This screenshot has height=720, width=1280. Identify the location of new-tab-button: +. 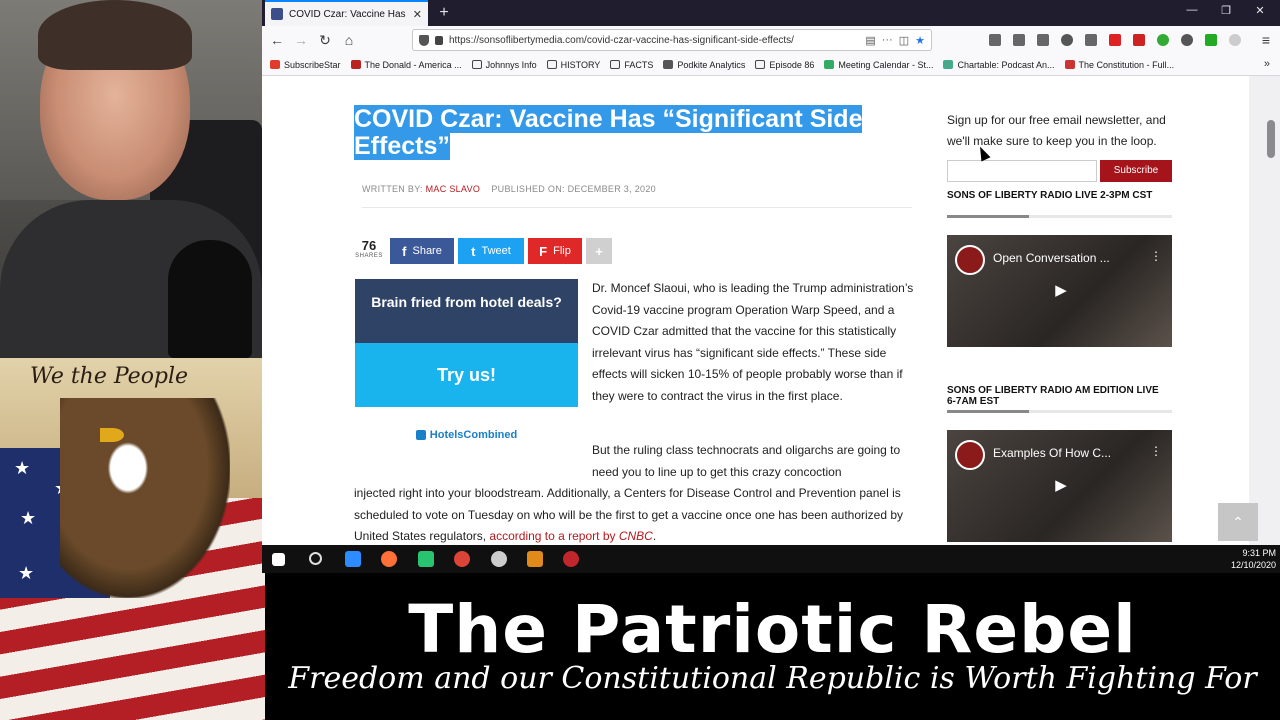
(444, 13).